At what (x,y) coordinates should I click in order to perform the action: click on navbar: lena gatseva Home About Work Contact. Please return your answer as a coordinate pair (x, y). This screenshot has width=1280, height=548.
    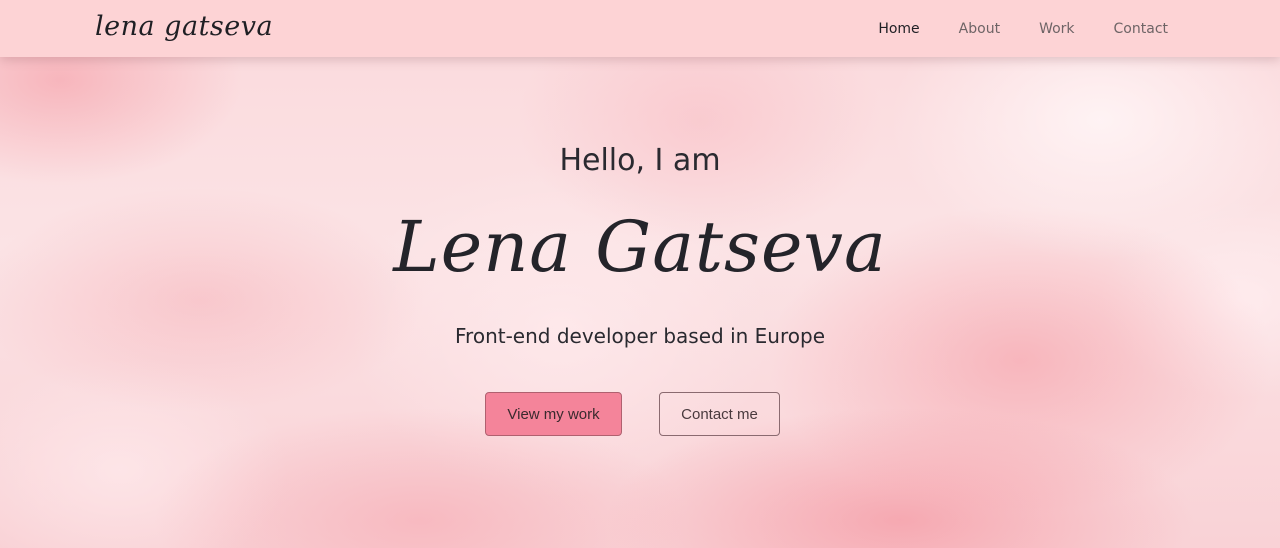
    Looking at the image, I should click on (640, 28).